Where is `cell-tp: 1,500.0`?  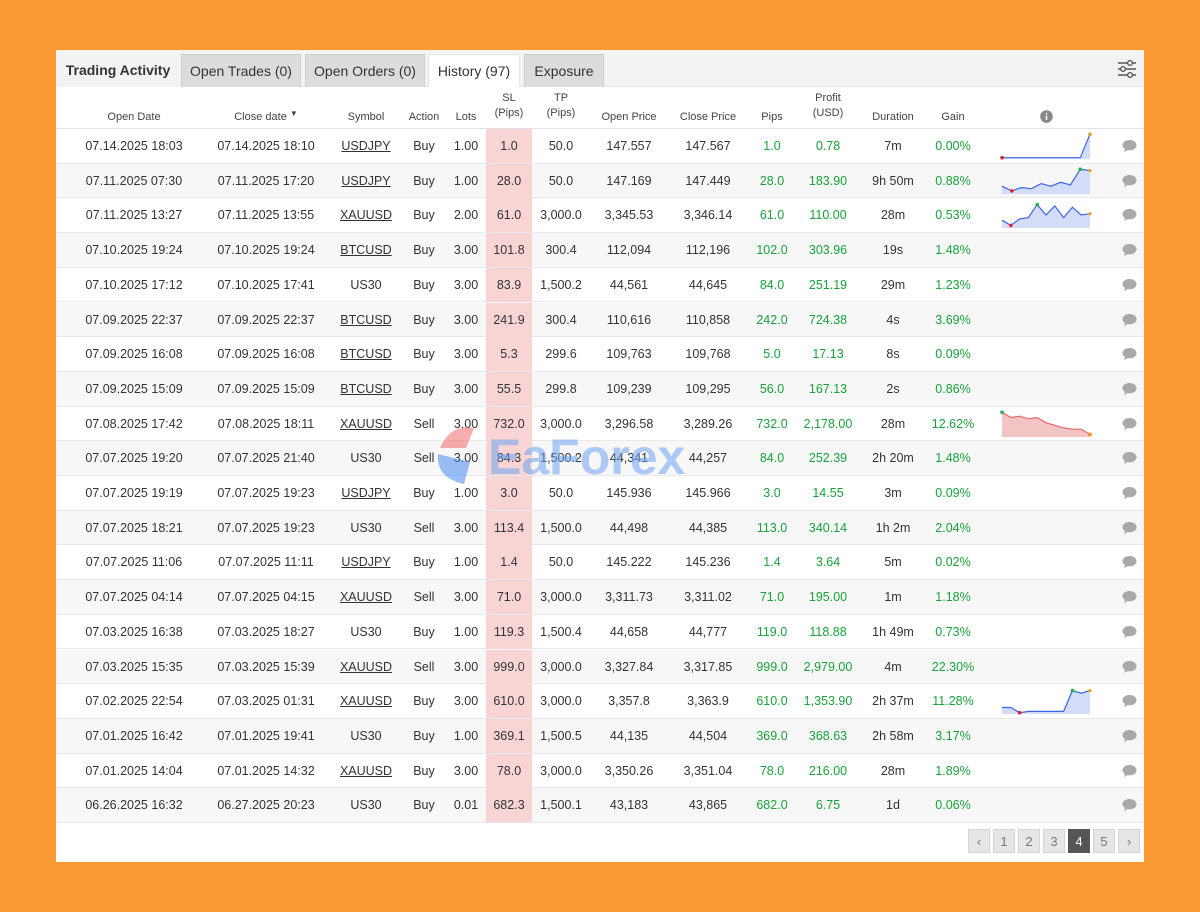 cell-tp: 1,500.0 is located at coordinates (561, 527).